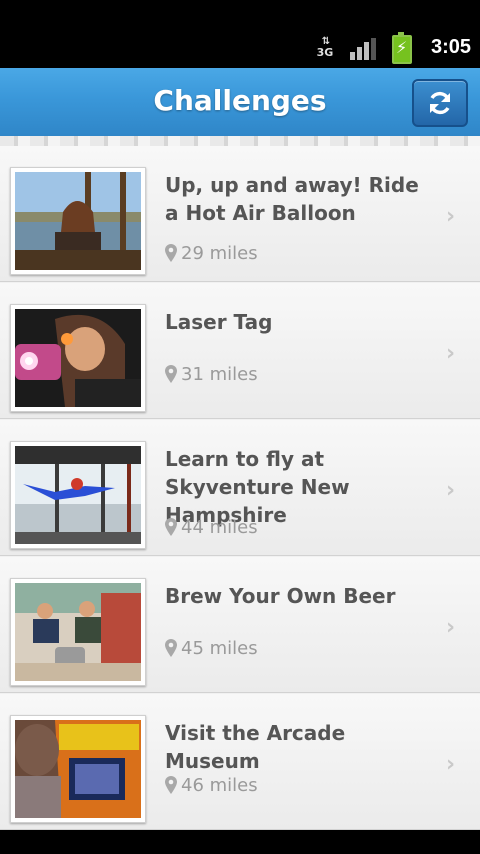  I want to click on laser-tag-photo, so click(78, 358).